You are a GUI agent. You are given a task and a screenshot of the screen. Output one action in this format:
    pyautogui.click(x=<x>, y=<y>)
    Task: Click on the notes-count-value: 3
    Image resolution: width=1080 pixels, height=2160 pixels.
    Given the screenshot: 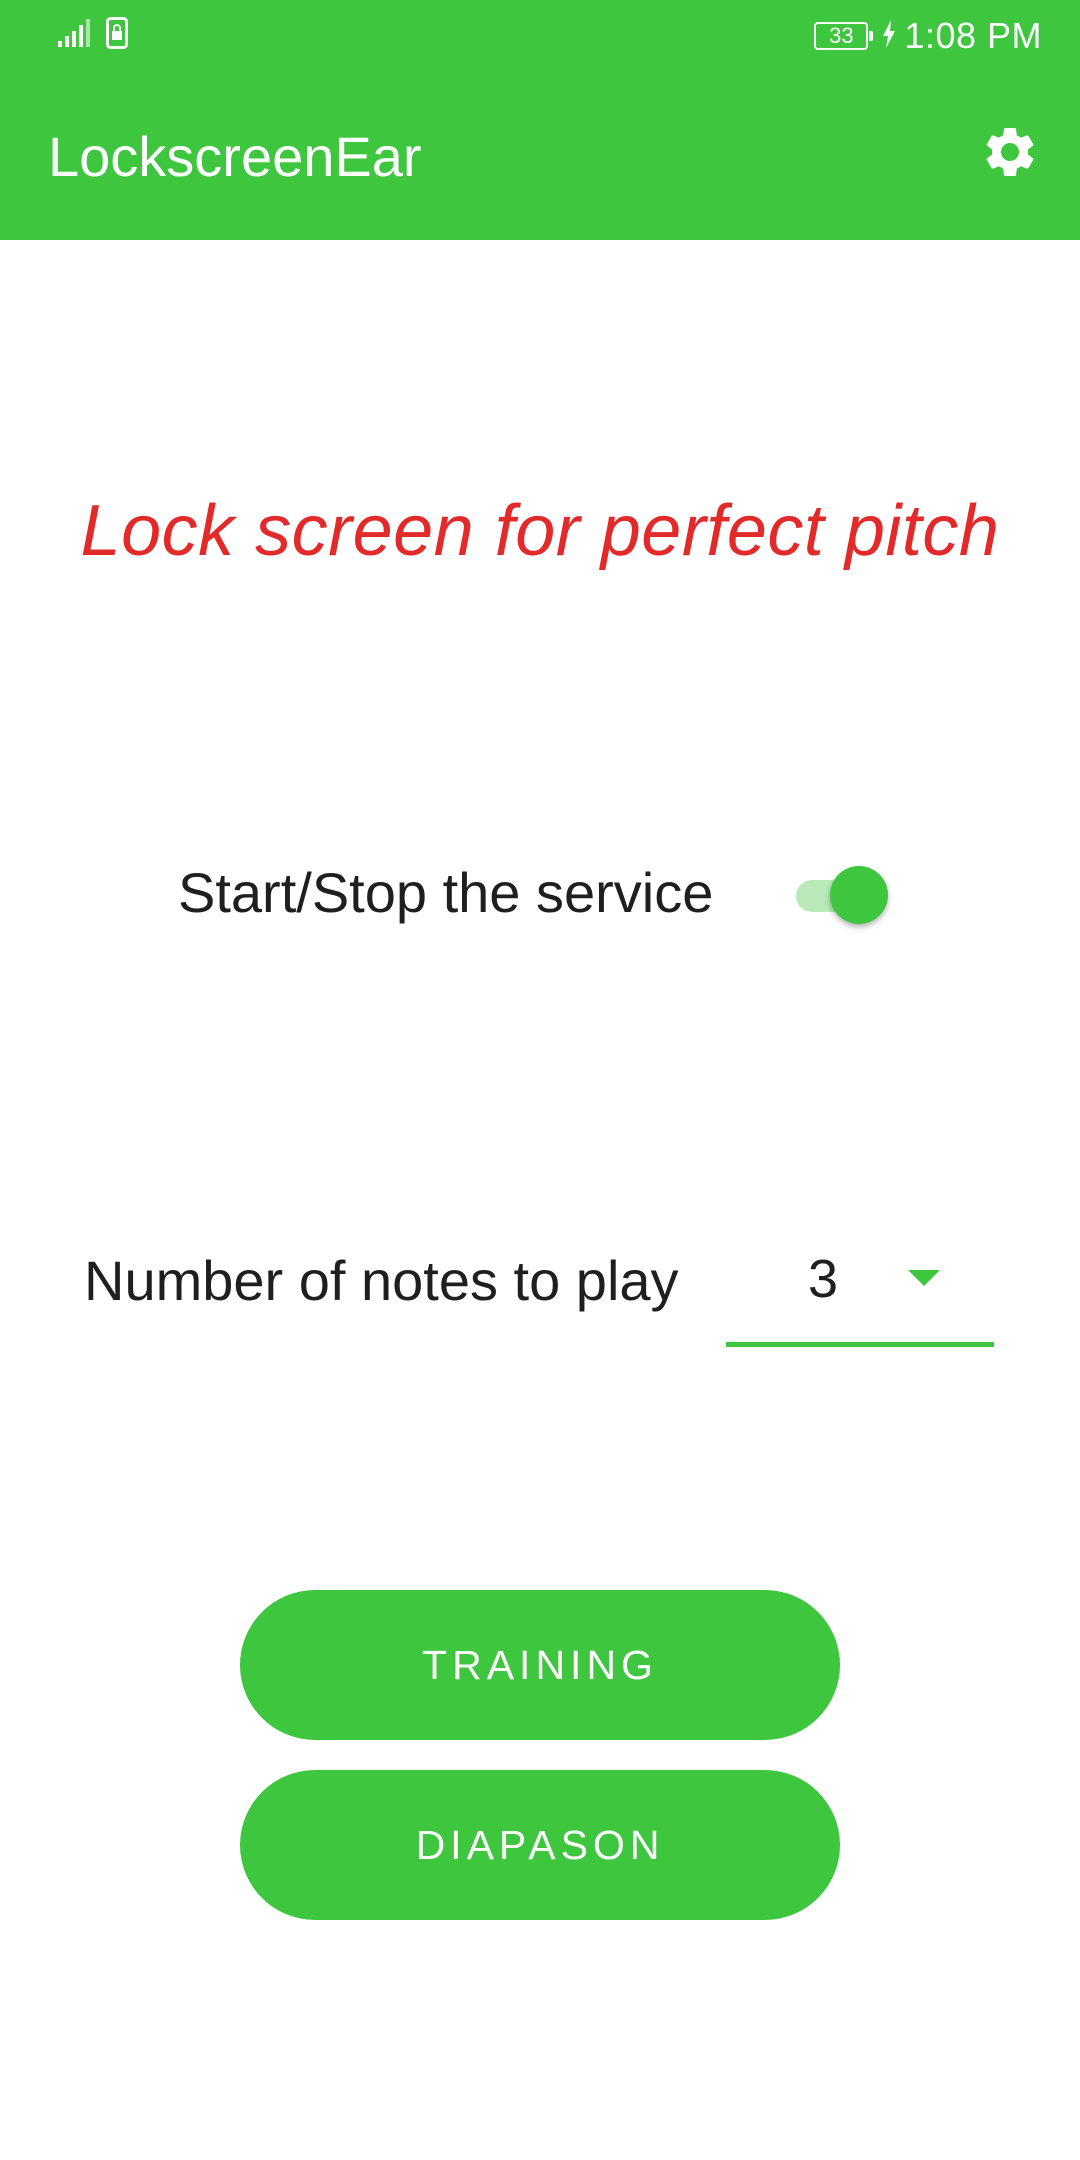 What is the action you would take?
    pyautogui.click(x=823, y=1279)
    